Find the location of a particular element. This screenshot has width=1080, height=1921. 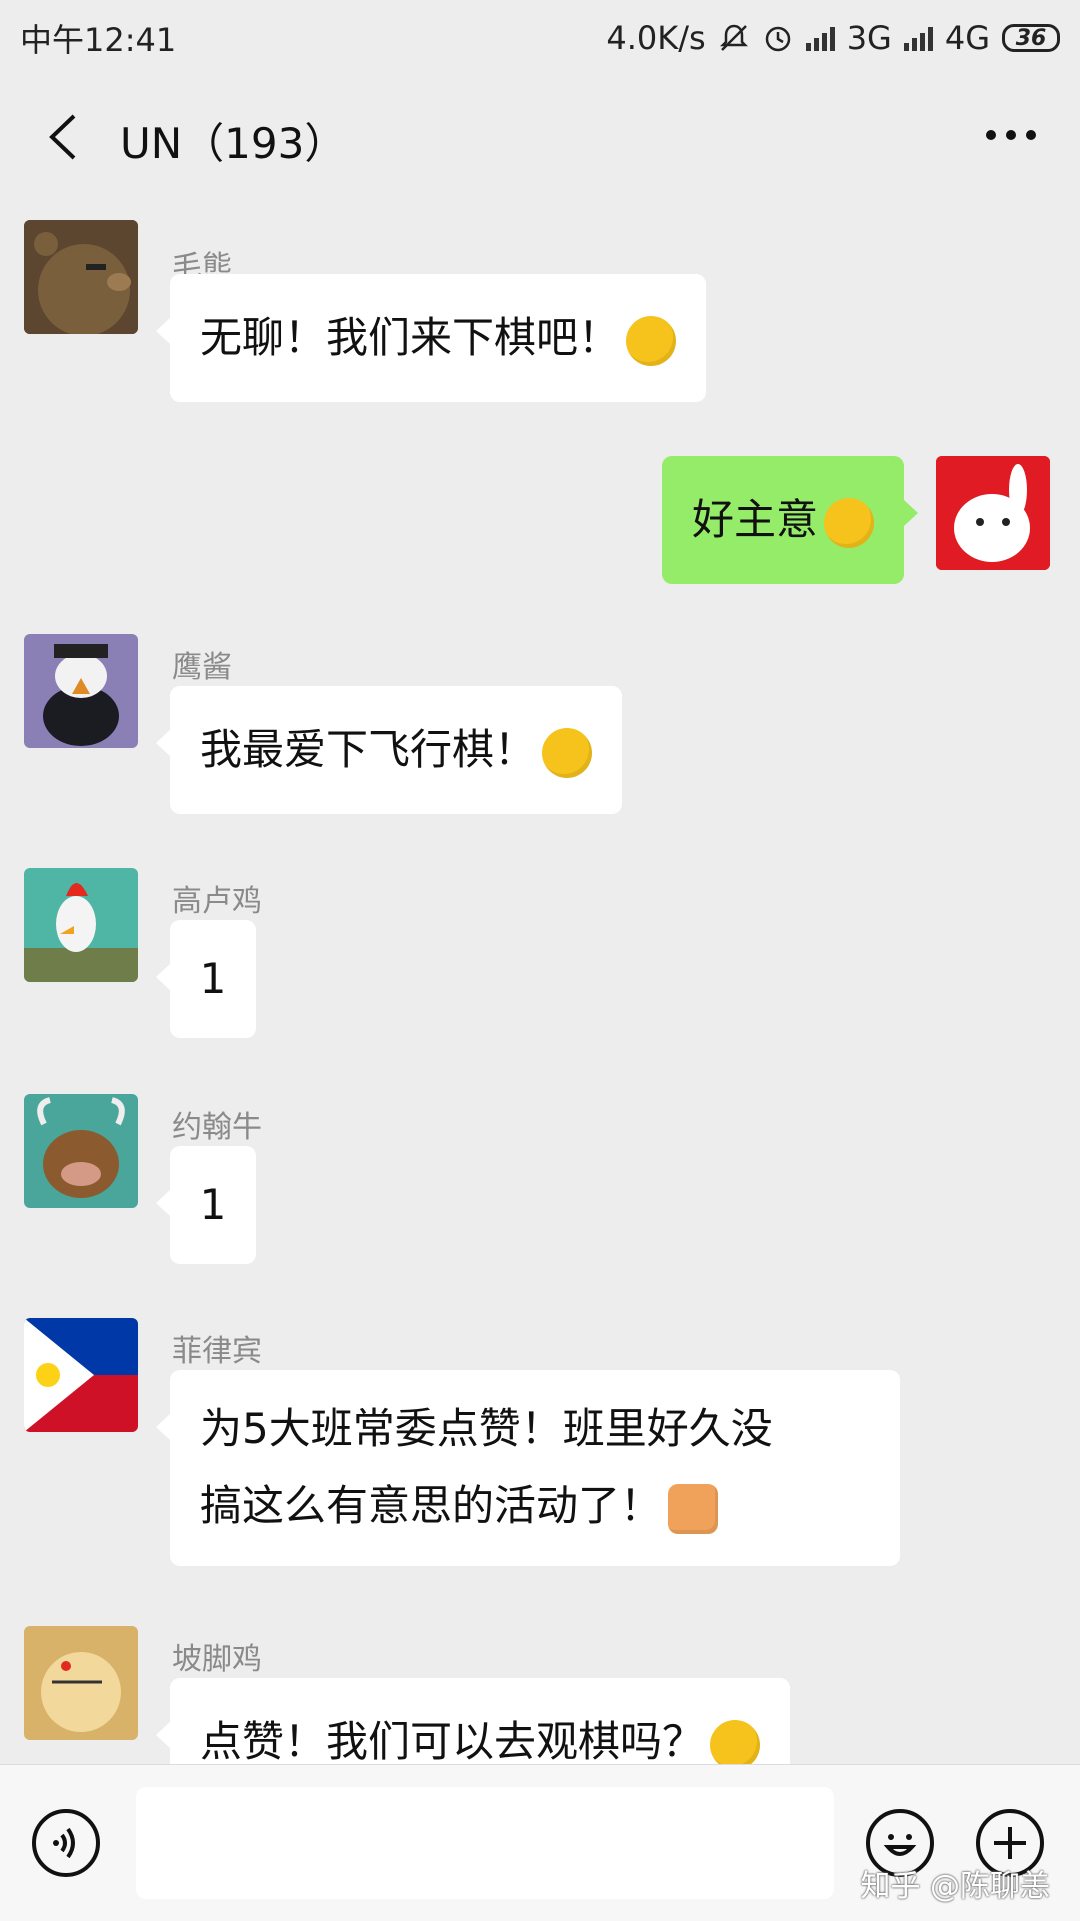

message-text: 我最爱下飞行棋！ is located at coordinates (368, 749).